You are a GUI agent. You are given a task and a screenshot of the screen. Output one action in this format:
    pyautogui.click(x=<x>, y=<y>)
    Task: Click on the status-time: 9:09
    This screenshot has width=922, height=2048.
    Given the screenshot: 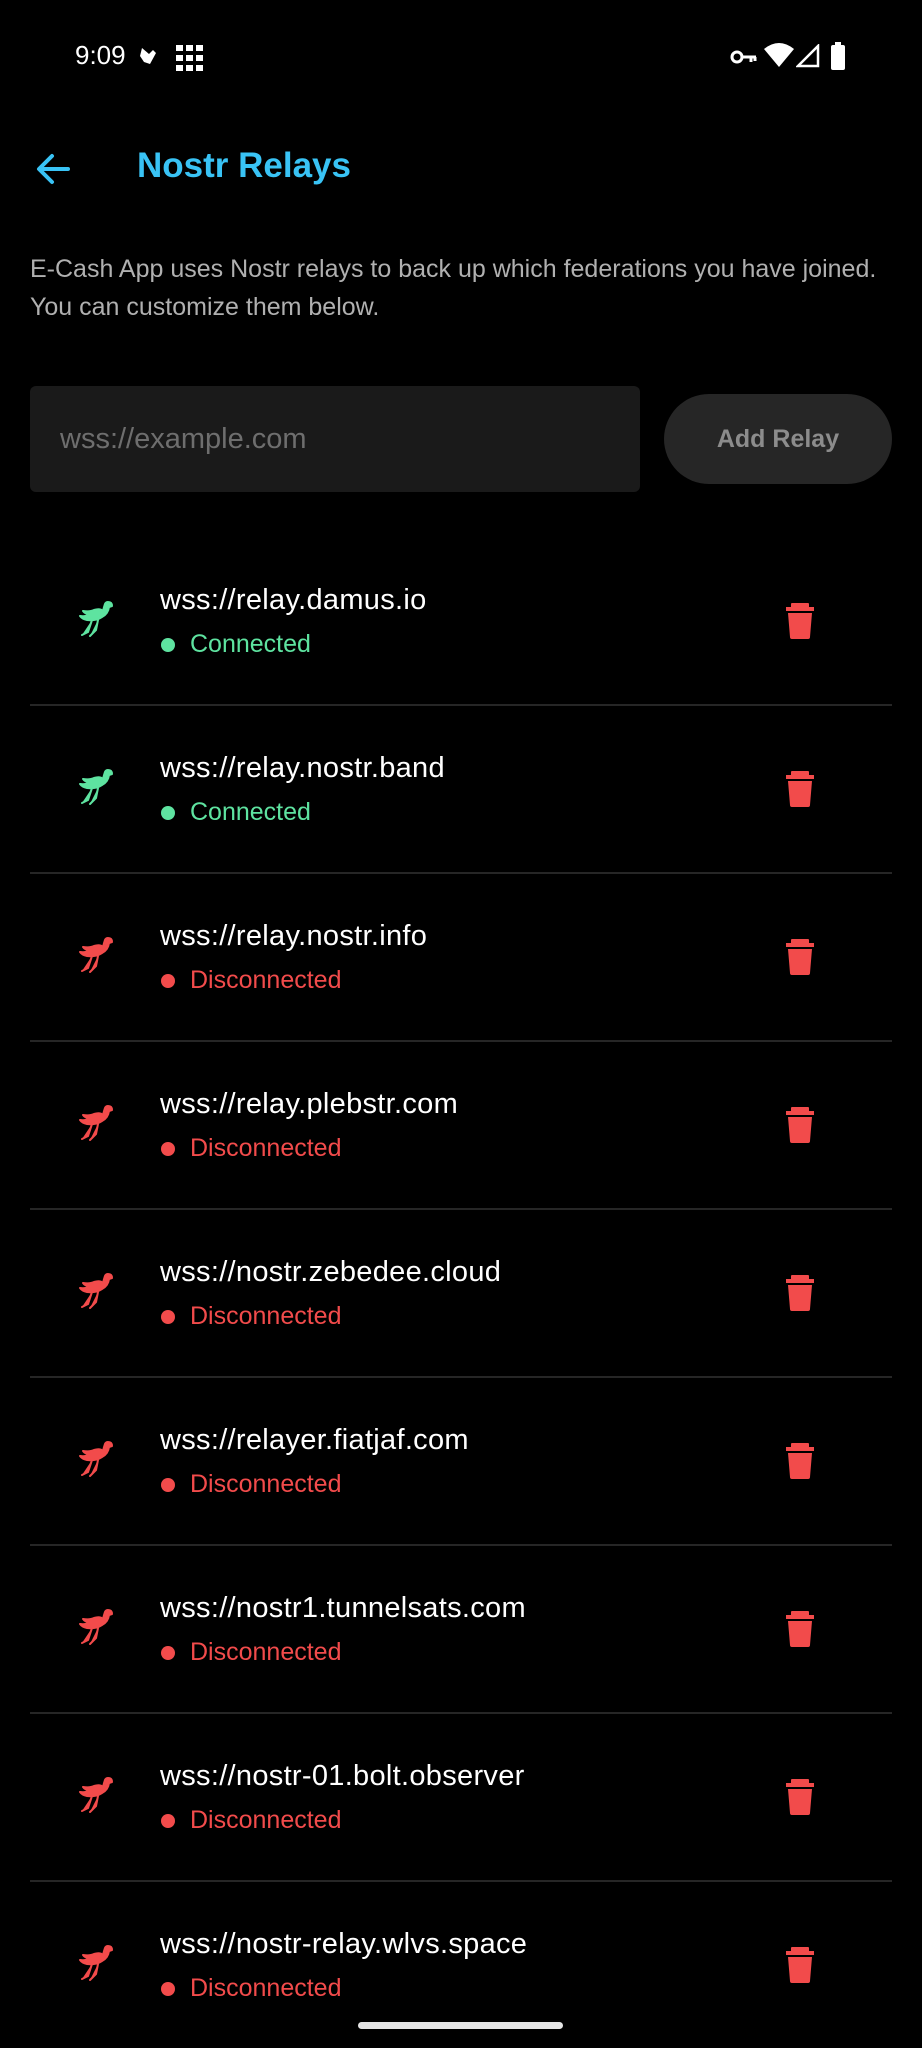 What is the action you would take?
    pyautogui.click(x=100, y=55)
    